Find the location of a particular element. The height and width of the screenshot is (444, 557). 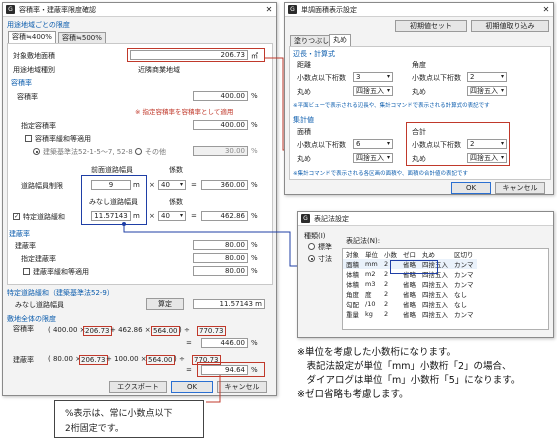

distance-round-select: 四捨五入 ▾ is located at coordinates (373, 91).